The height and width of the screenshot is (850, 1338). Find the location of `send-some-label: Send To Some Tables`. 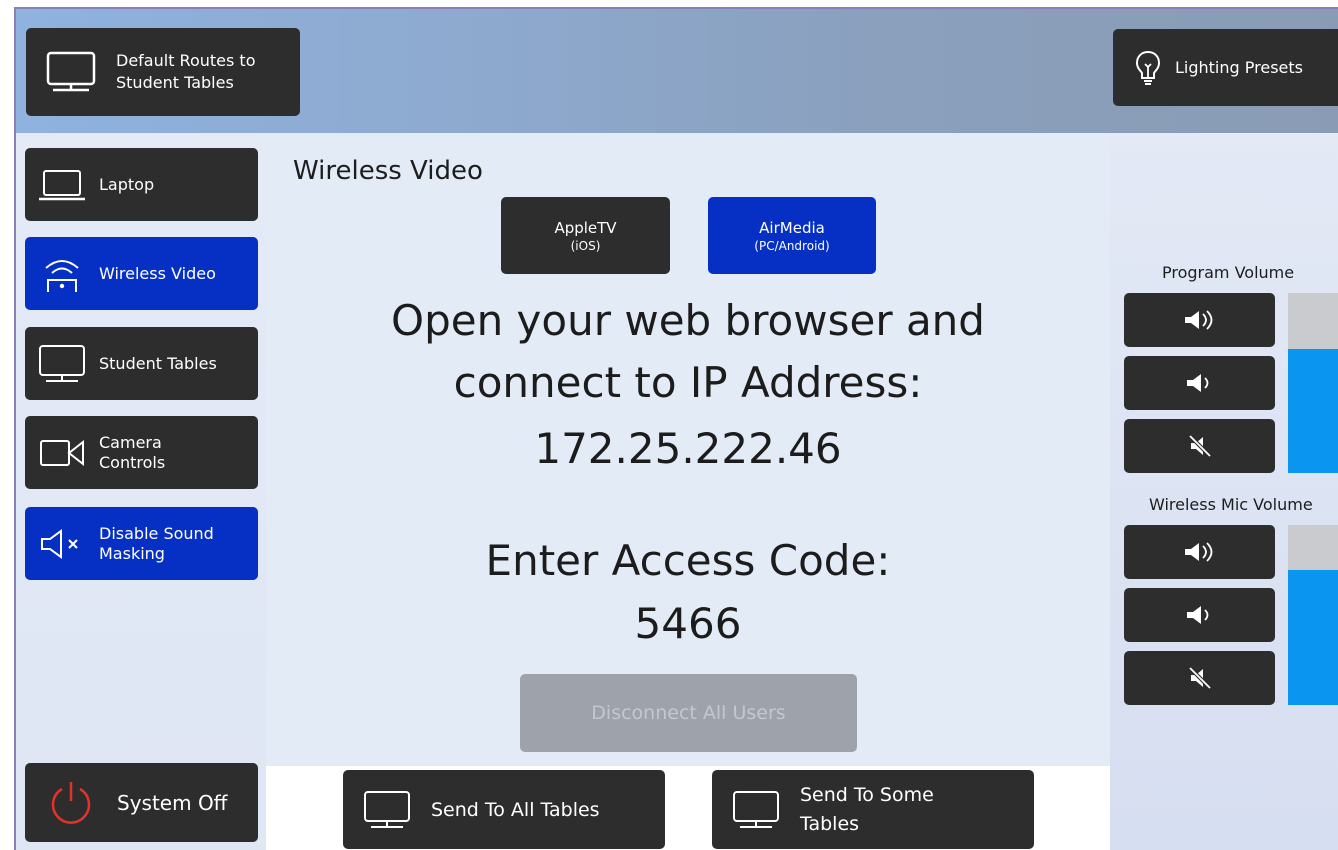

send-some-label: Send To Some Tables is located at coordinates (867, 809).